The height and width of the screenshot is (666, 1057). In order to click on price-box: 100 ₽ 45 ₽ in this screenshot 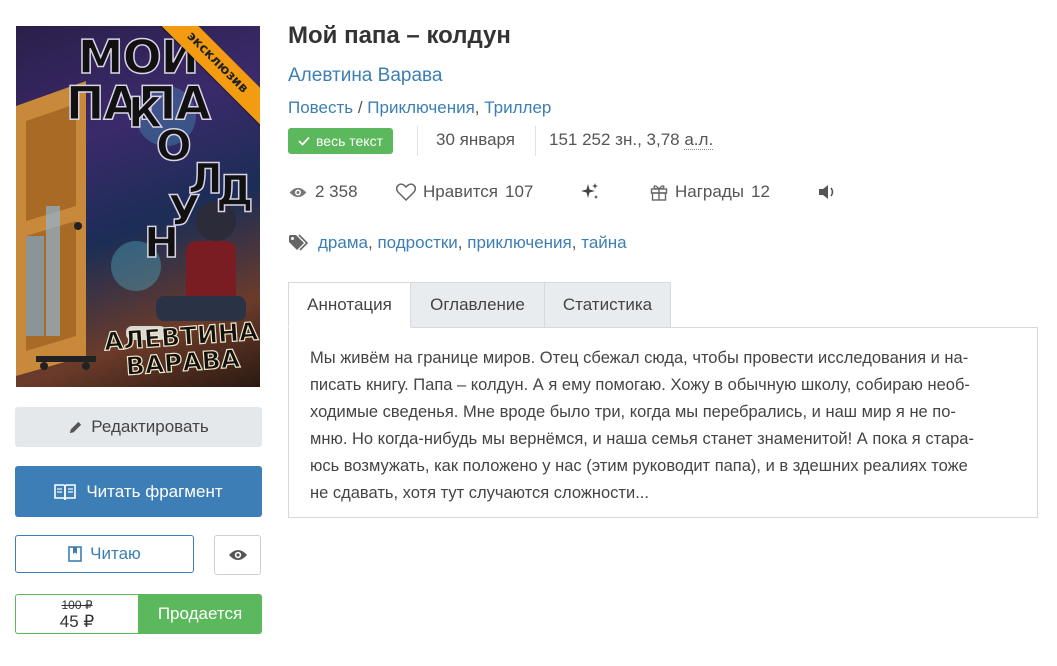, I will do `click(76, 614)`.